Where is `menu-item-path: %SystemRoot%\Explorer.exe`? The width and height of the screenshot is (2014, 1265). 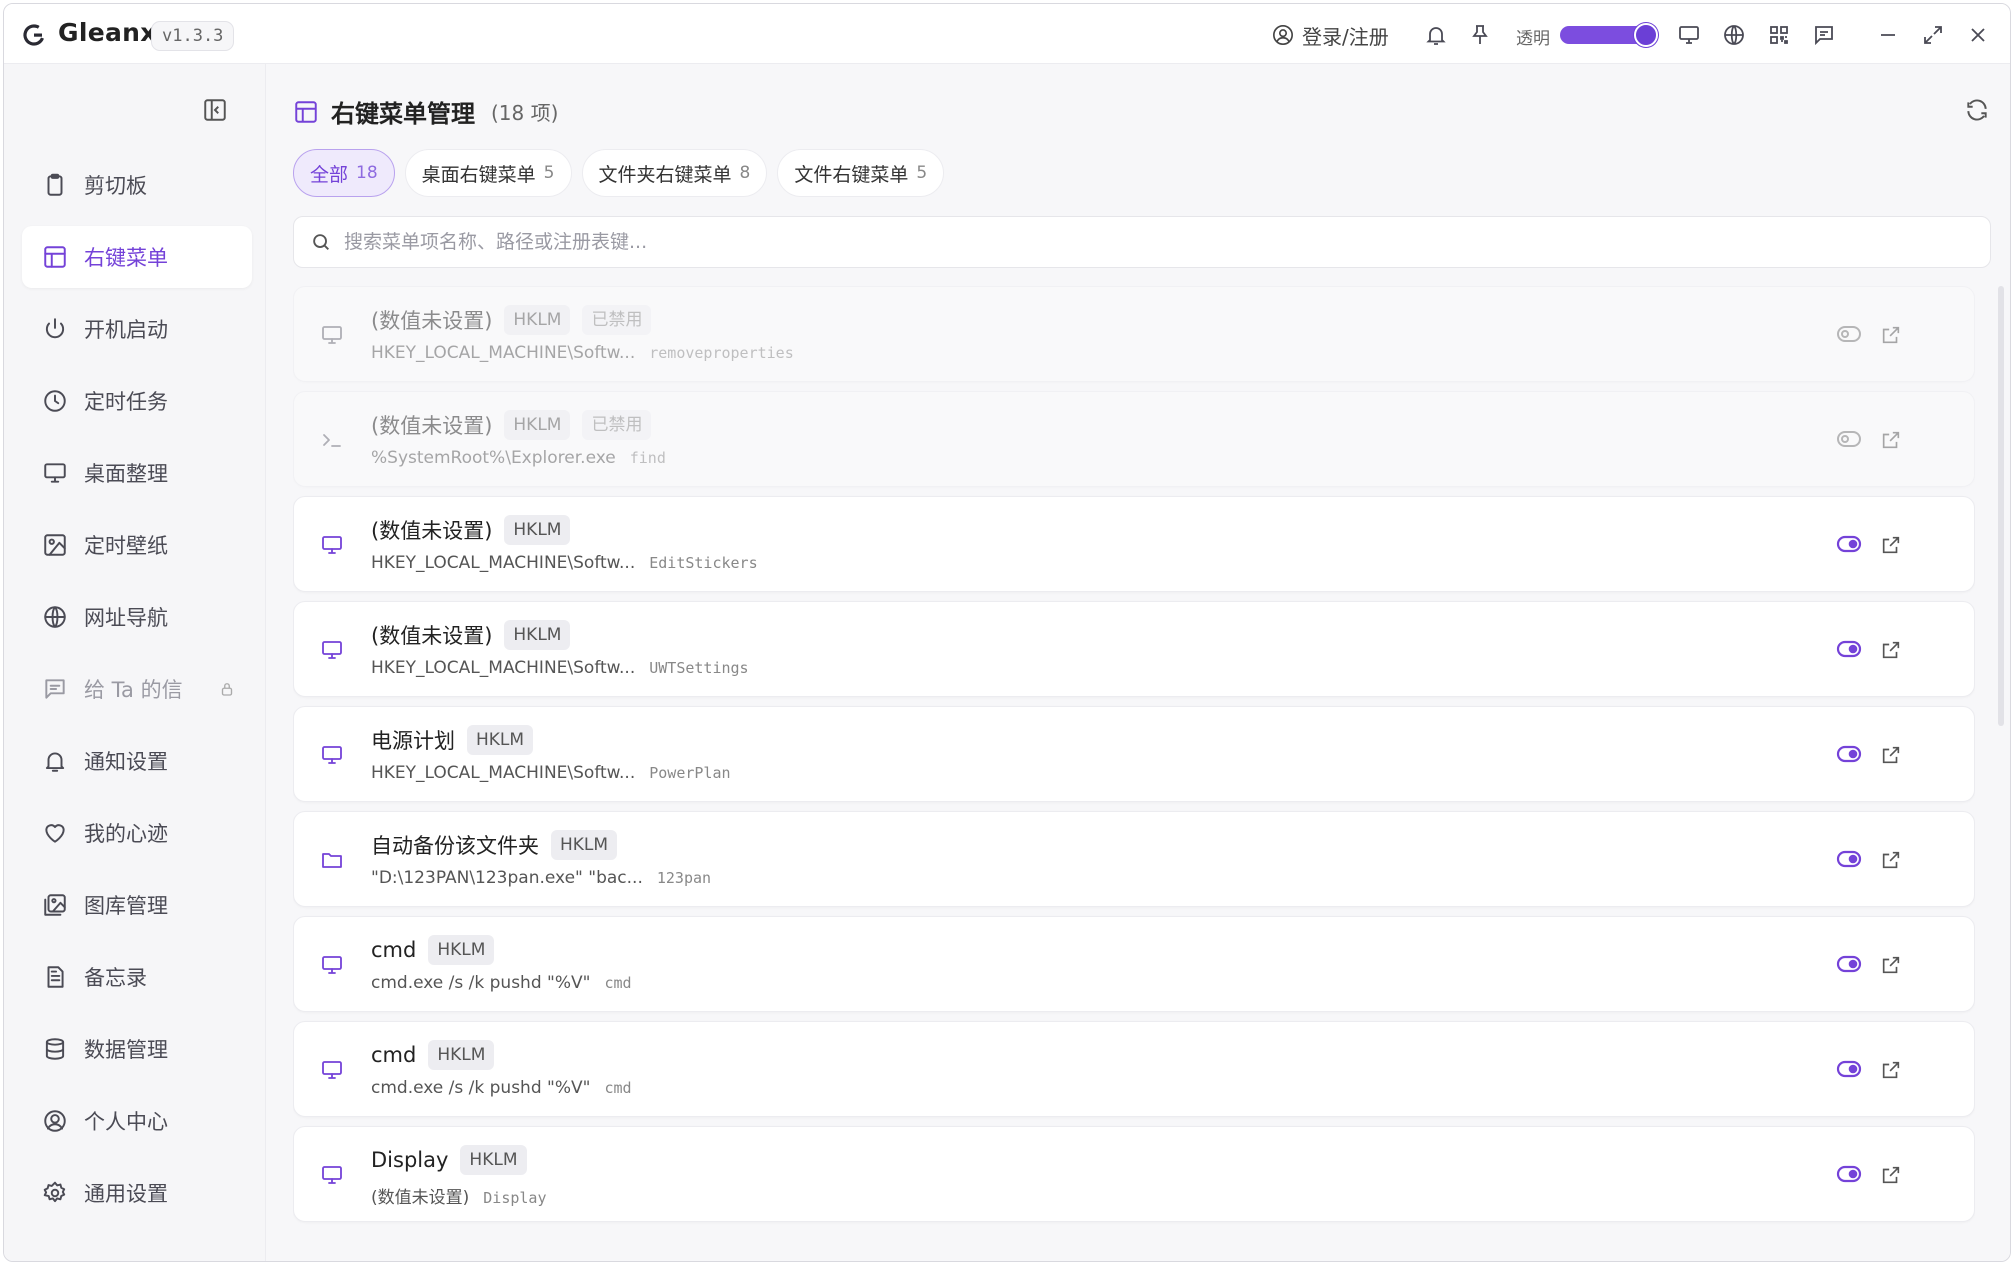 menu-item-path: %SystemRoot%\Explorer.exe is located at coordinates (493, 458).